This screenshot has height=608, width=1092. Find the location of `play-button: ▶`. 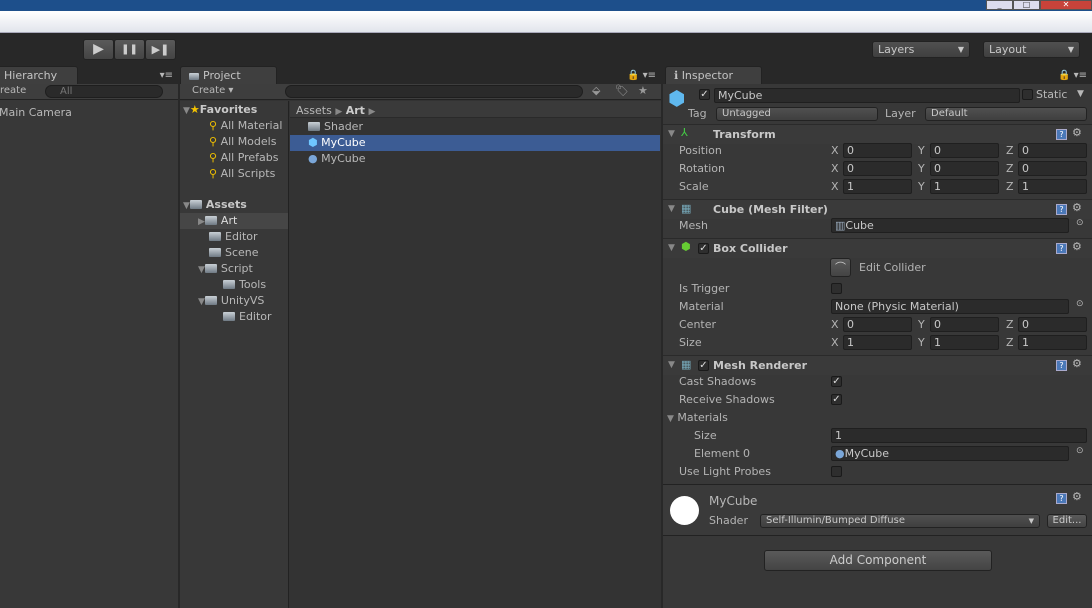

play-button: ▶ is located at coordinates (98, 49).